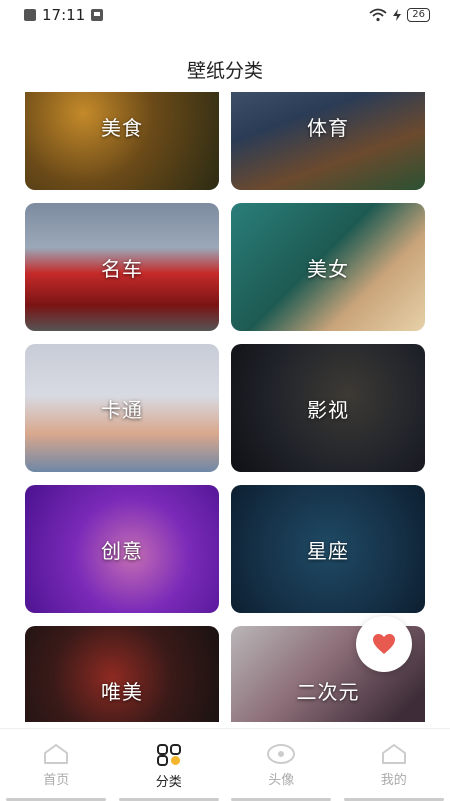 This screenshot has width=450, height=801. I want to click on tab-home: 首页, so click(56, 765).